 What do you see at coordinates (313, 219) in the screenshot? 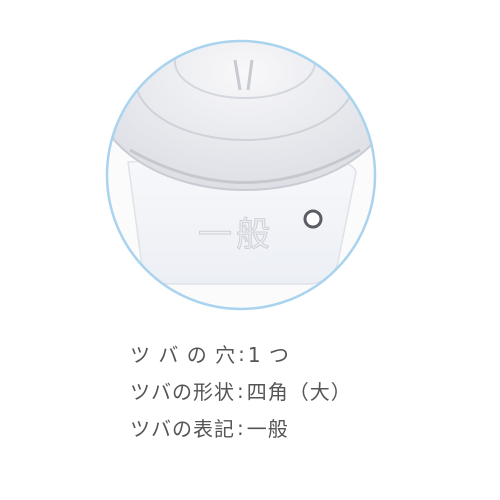
I see `air-vent-hole` at bounding box center [313, 219].